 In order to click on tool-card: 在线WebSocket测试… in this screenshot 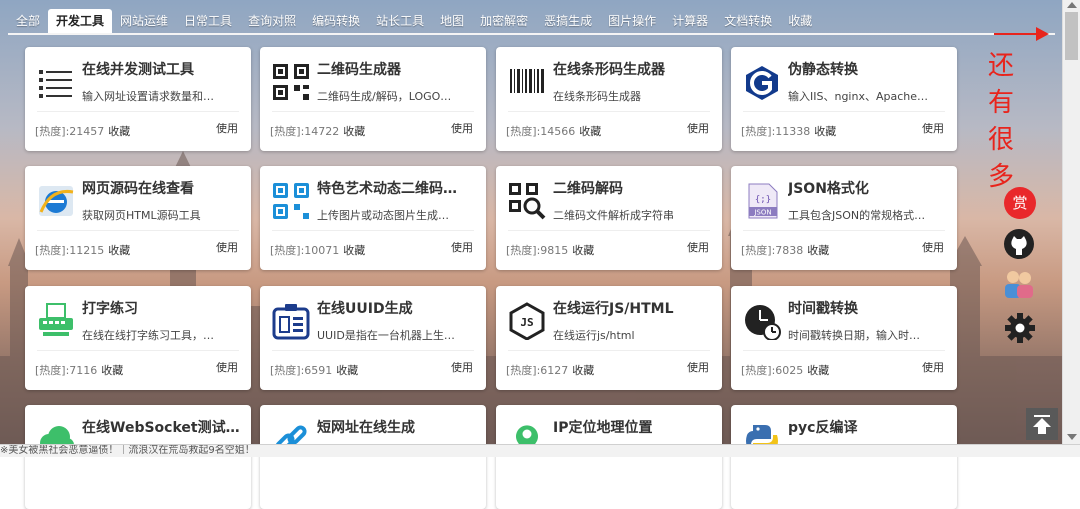, I will do `click(138, 457)`.